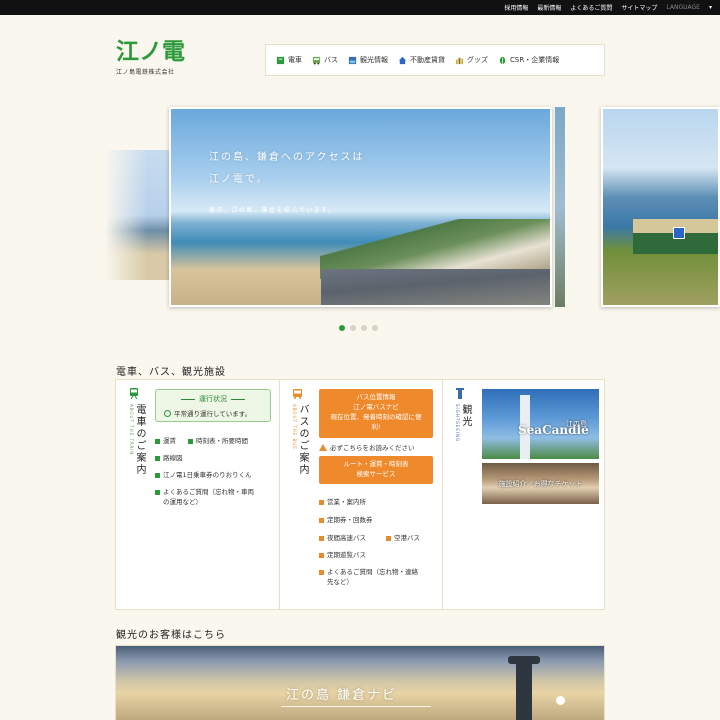 This screenshot has width=720, height=720. Describe the element at coordinates (360, 7) in the screenshot. I see `utility-bar: 採用情報 最新情報 よくあるご質問 サイトマップ LANGUAGE ▾` at that location.